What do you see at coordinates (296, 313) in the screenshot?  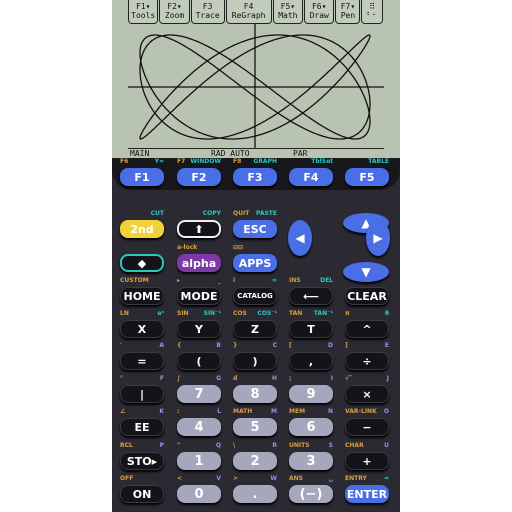 I see `key-3-3-second-label: TAN` at bounding box center [296, 313].